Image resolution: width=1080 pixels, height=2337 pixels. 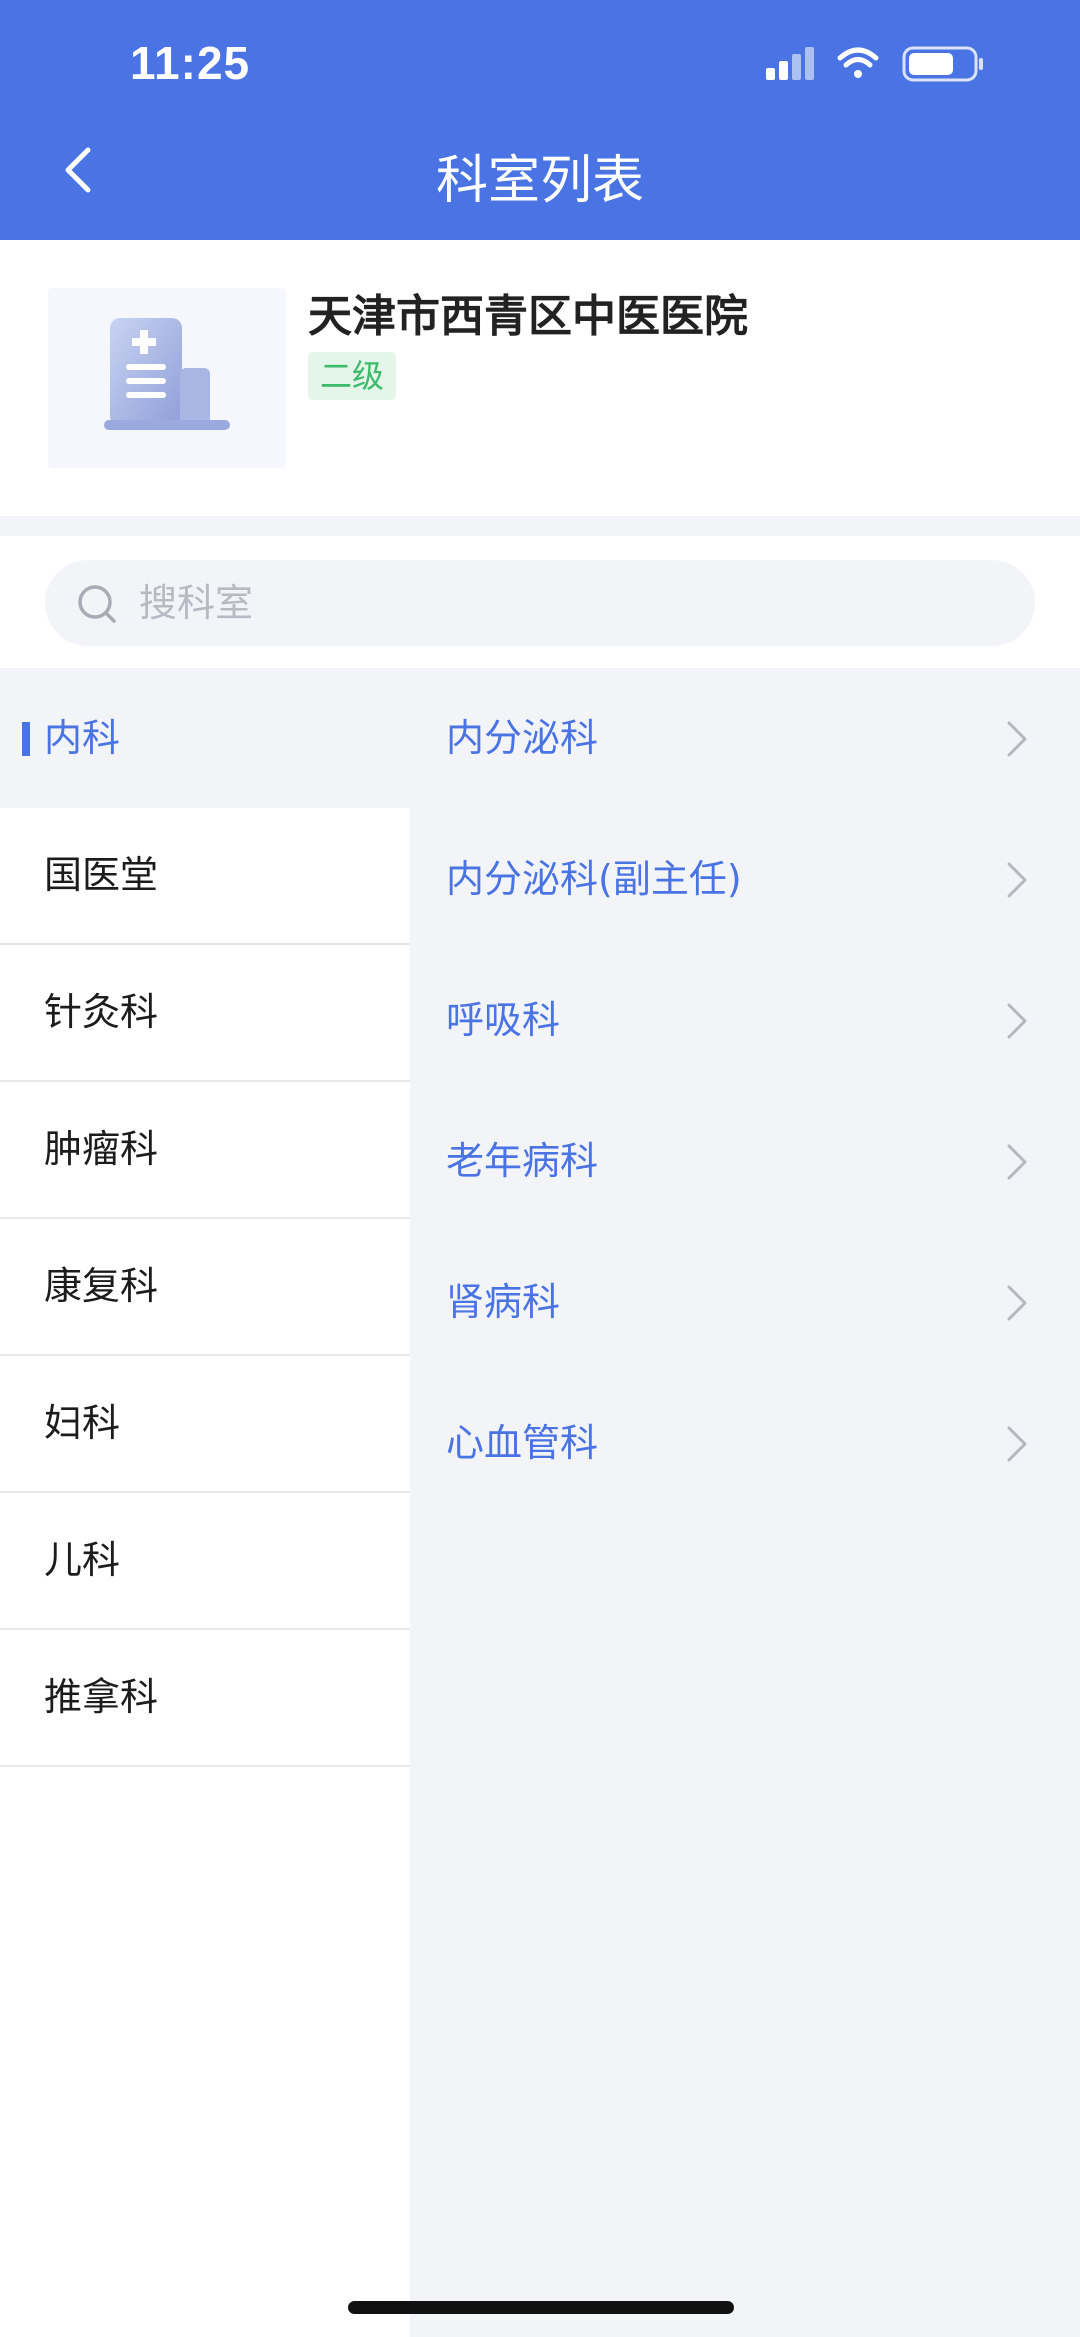 What do you see at coordinates (101, 1286) in the screenshot?
I see `category-label: 康复科` at bounding box center [101, 1286].